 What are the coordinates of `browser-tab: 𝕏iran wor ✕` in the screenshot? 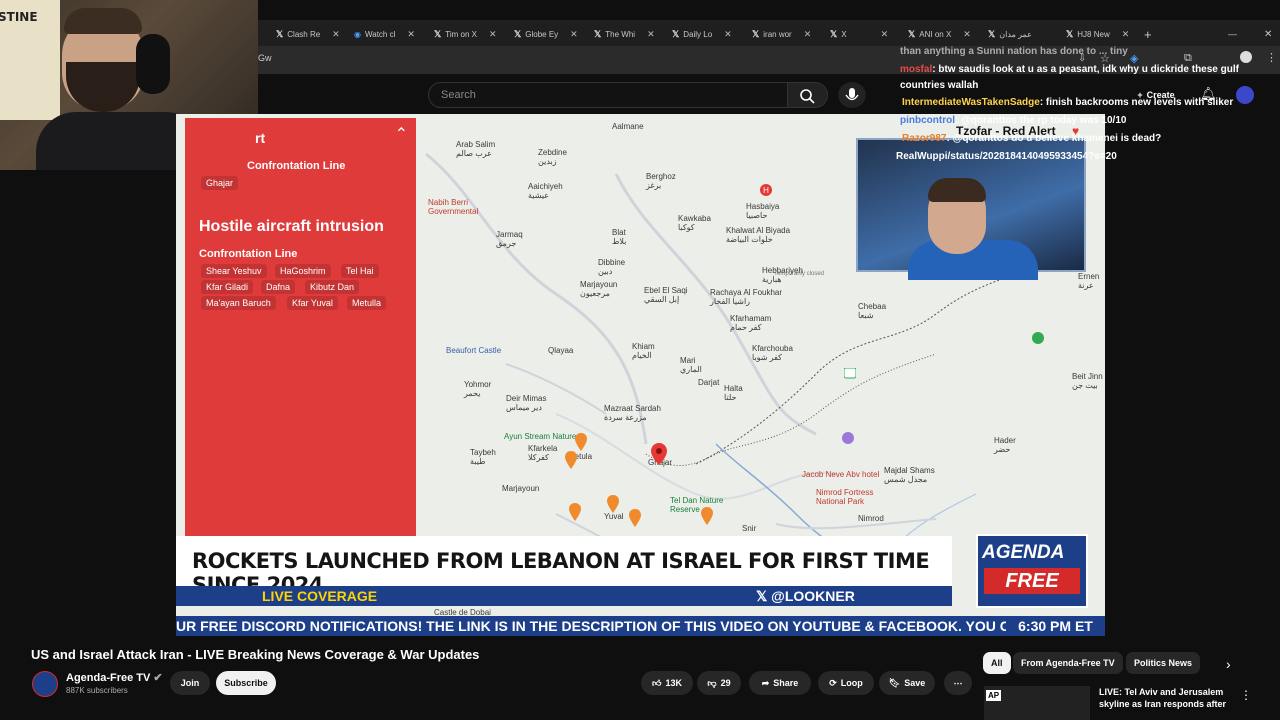 It's located at (781, 34).